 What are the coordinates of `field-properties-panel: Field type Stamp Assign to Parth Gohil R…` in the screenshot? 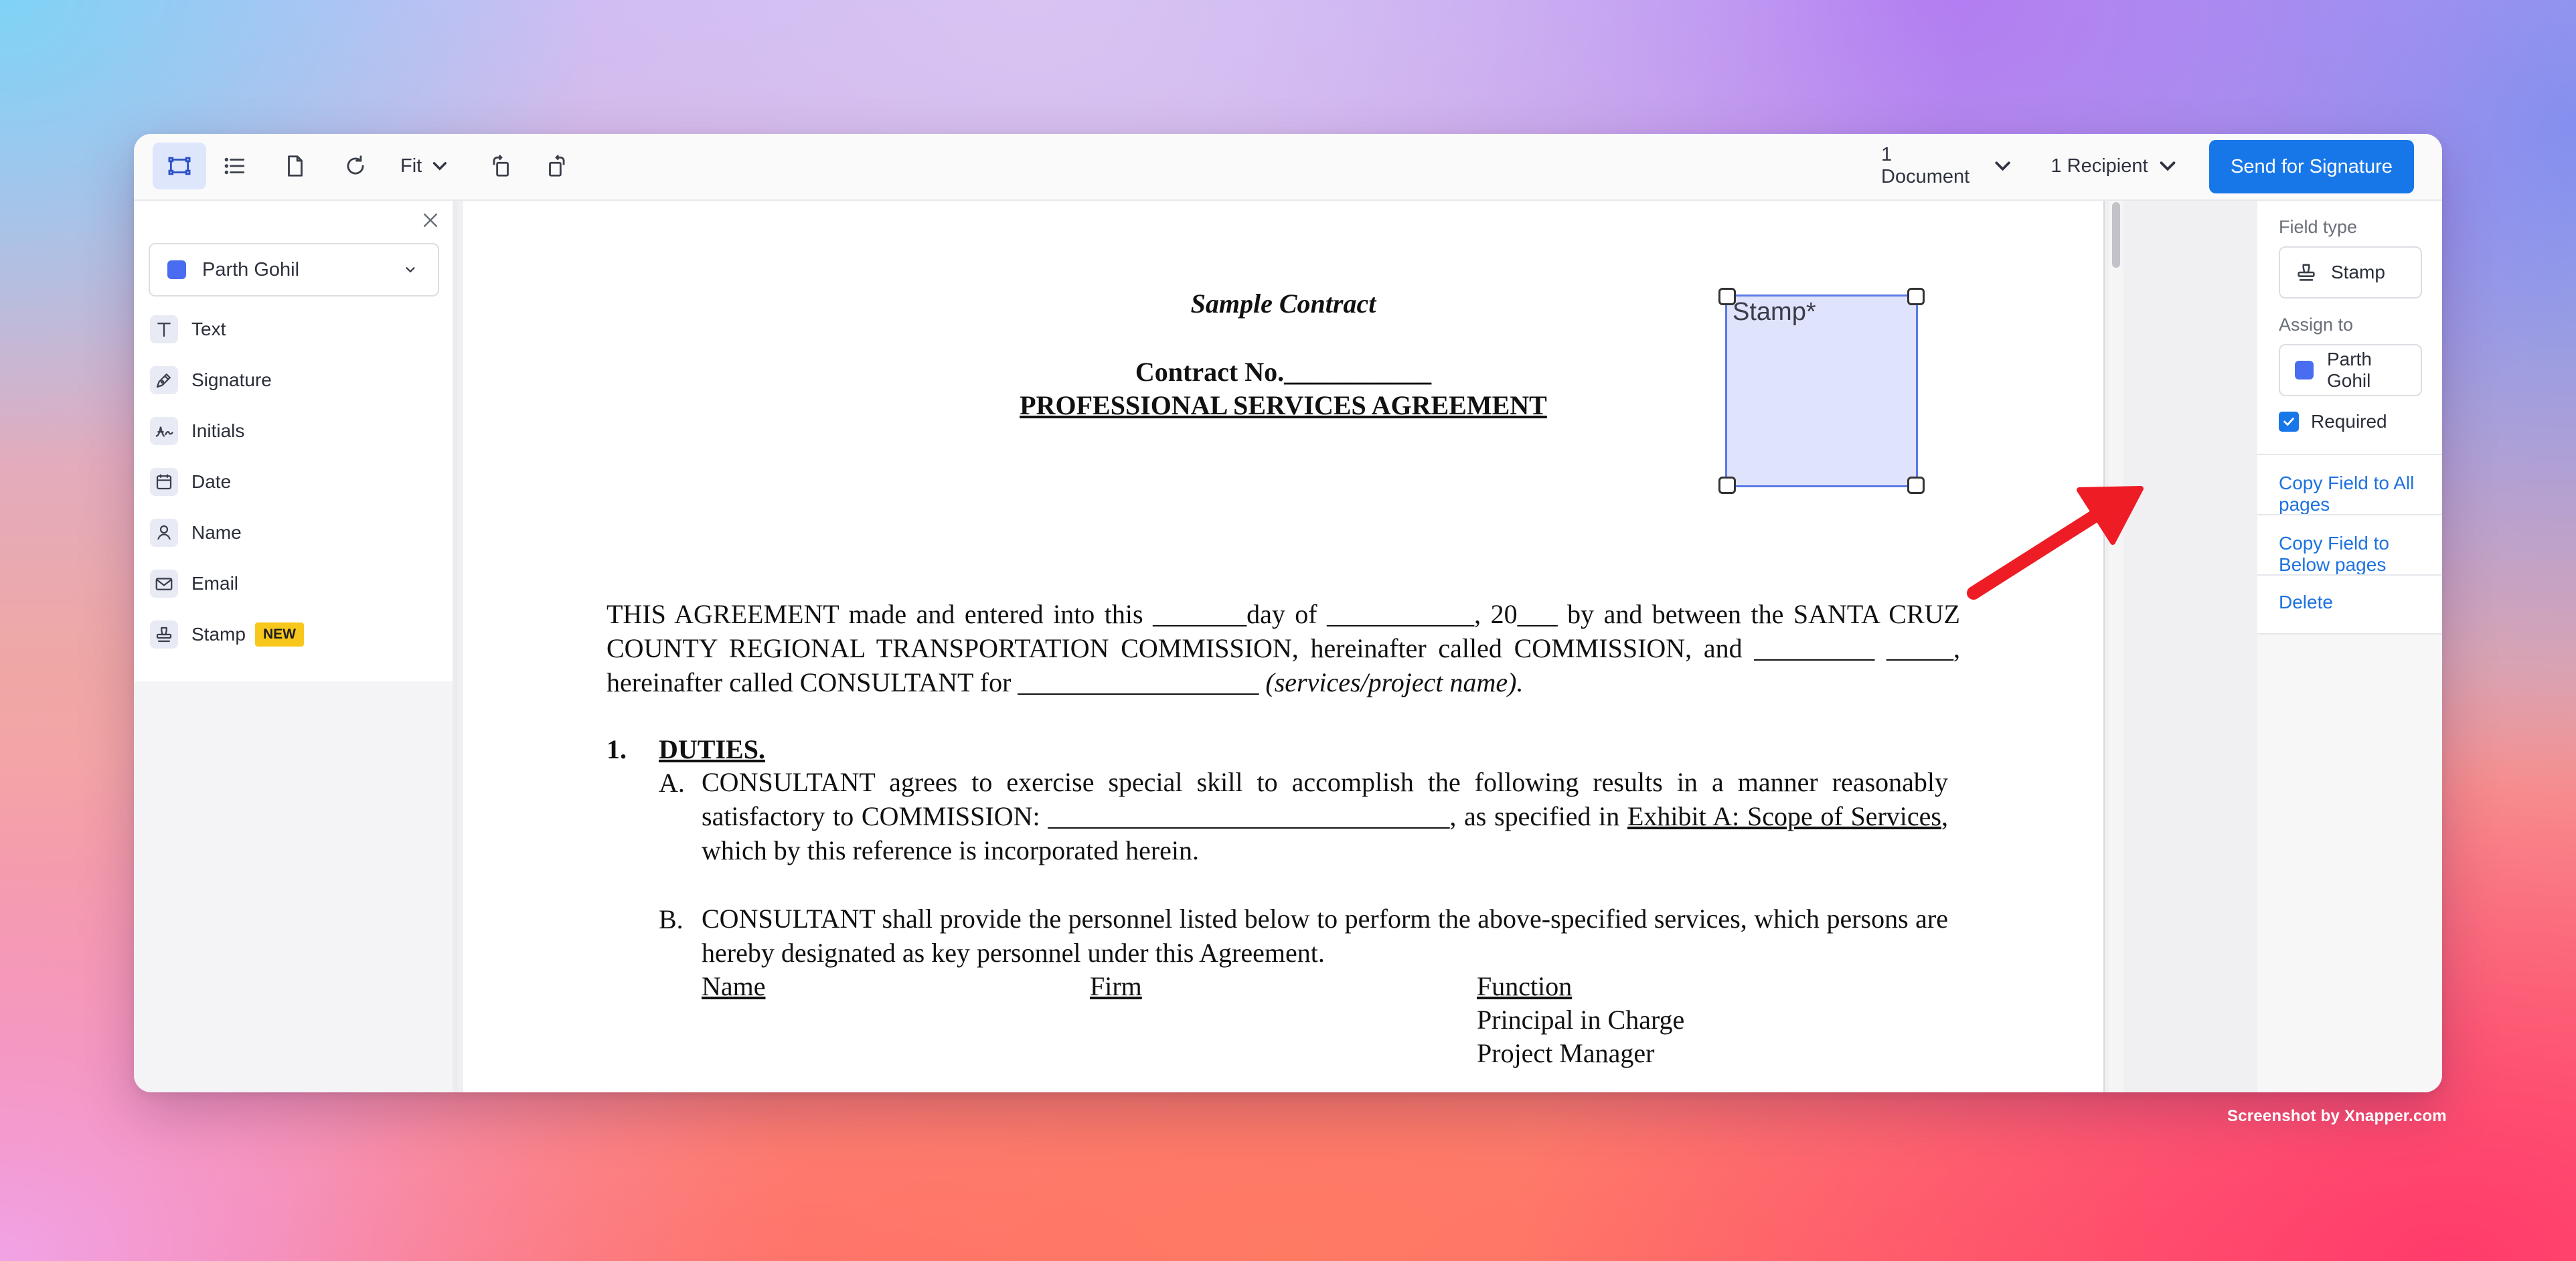 It's located at (2350, 646).